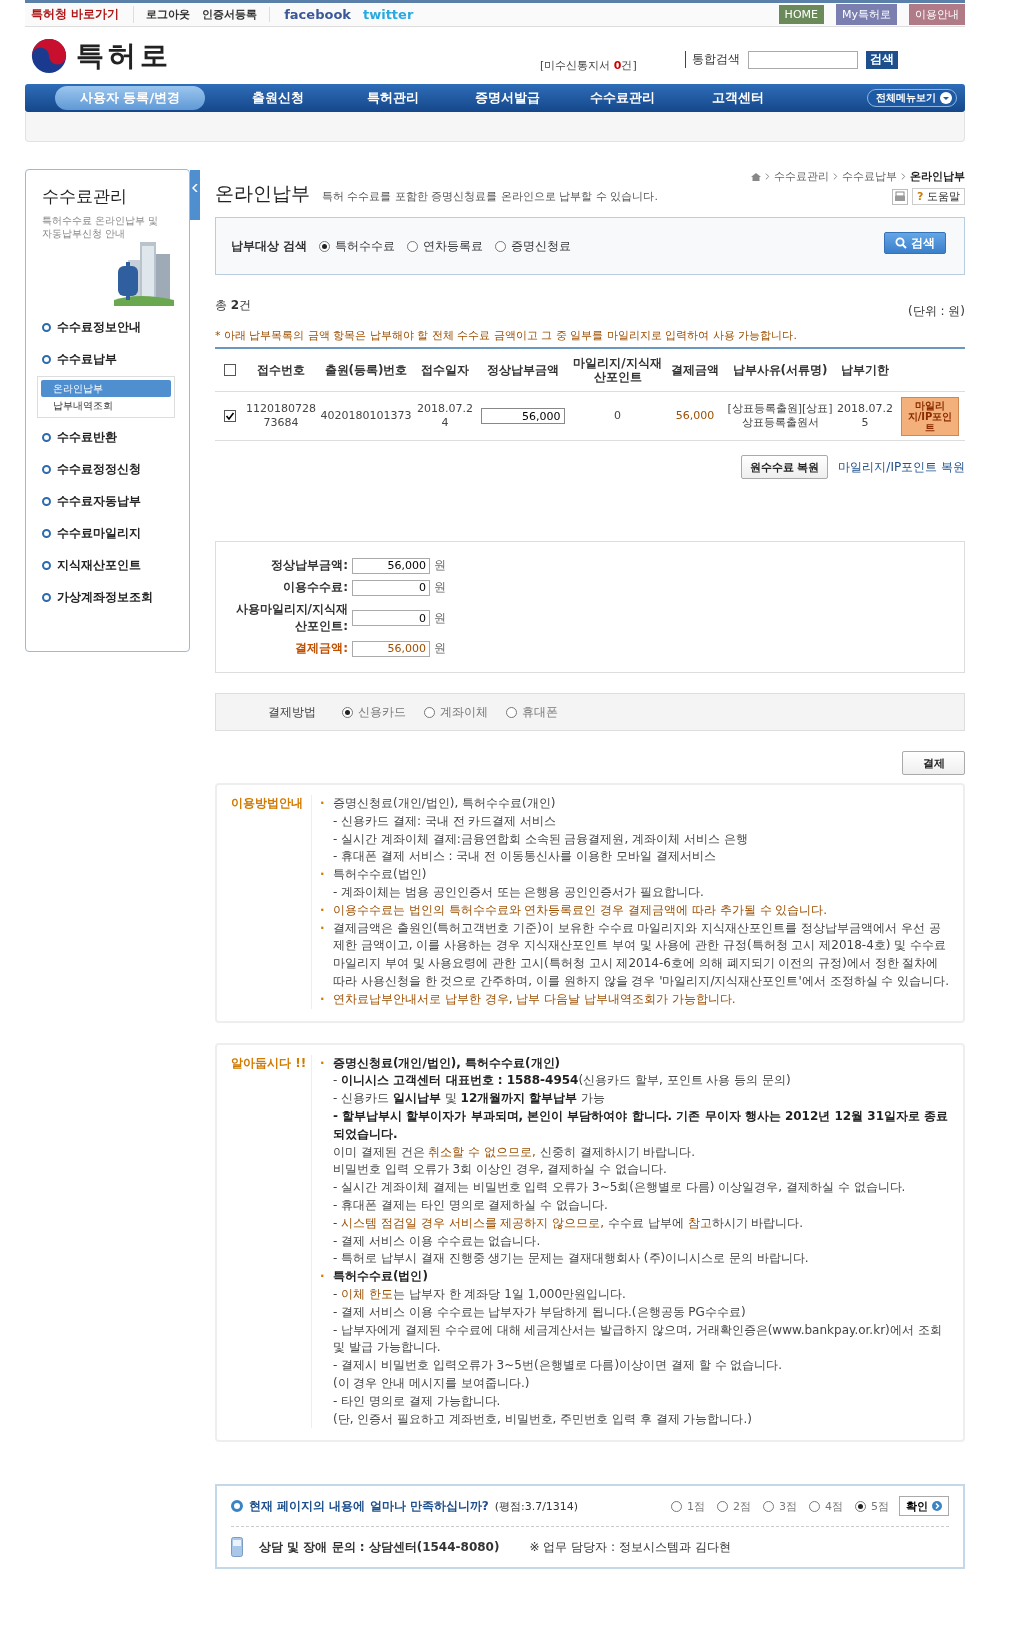  I want to click on summary-label: 정상납부금액:, so click(309, 565).